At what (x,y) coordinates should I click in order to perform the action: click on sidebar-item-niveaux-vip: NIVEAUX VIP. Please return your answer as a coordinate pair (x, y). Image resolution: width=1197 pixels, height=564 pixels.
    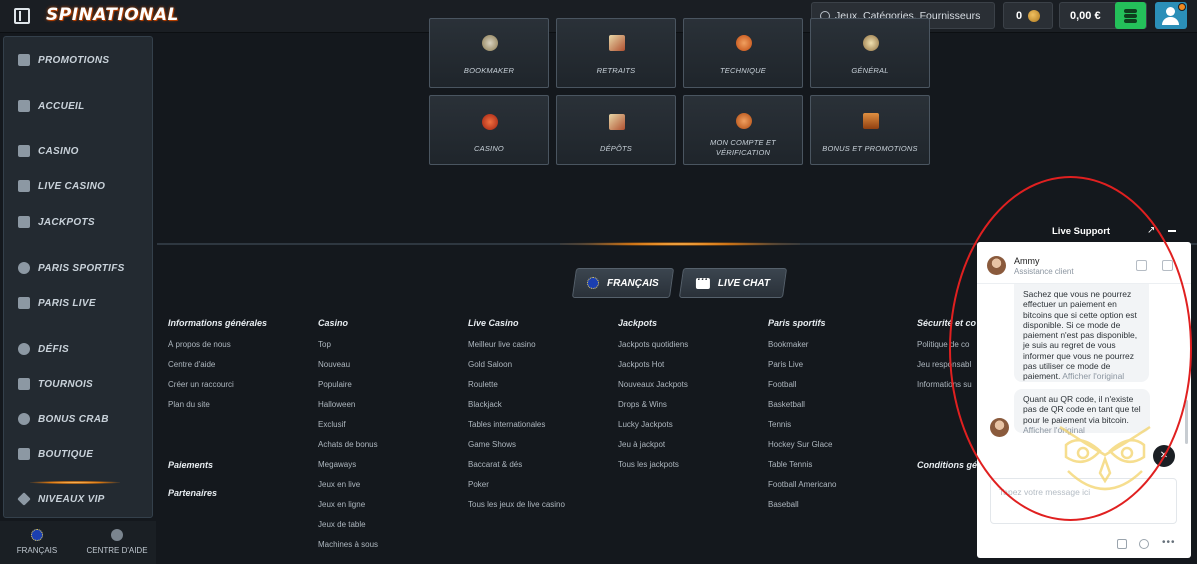
    Looking at the image, I should click on (78, 499).